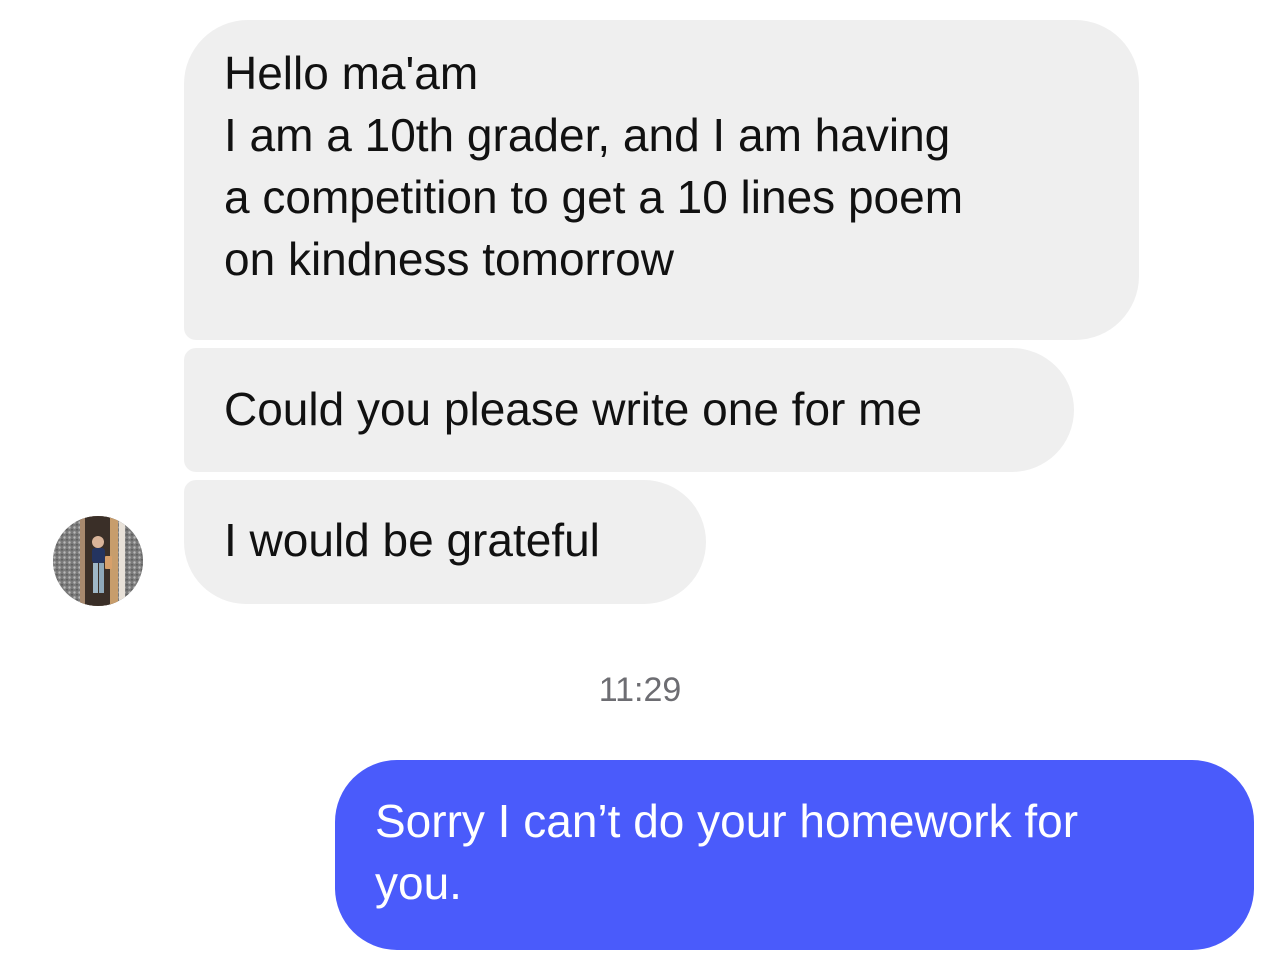 The image size is (1280, 960). Describe the element at coordinates (573, 409) in the screenshot. I see `message-text: Could you please write one for me` at that location.